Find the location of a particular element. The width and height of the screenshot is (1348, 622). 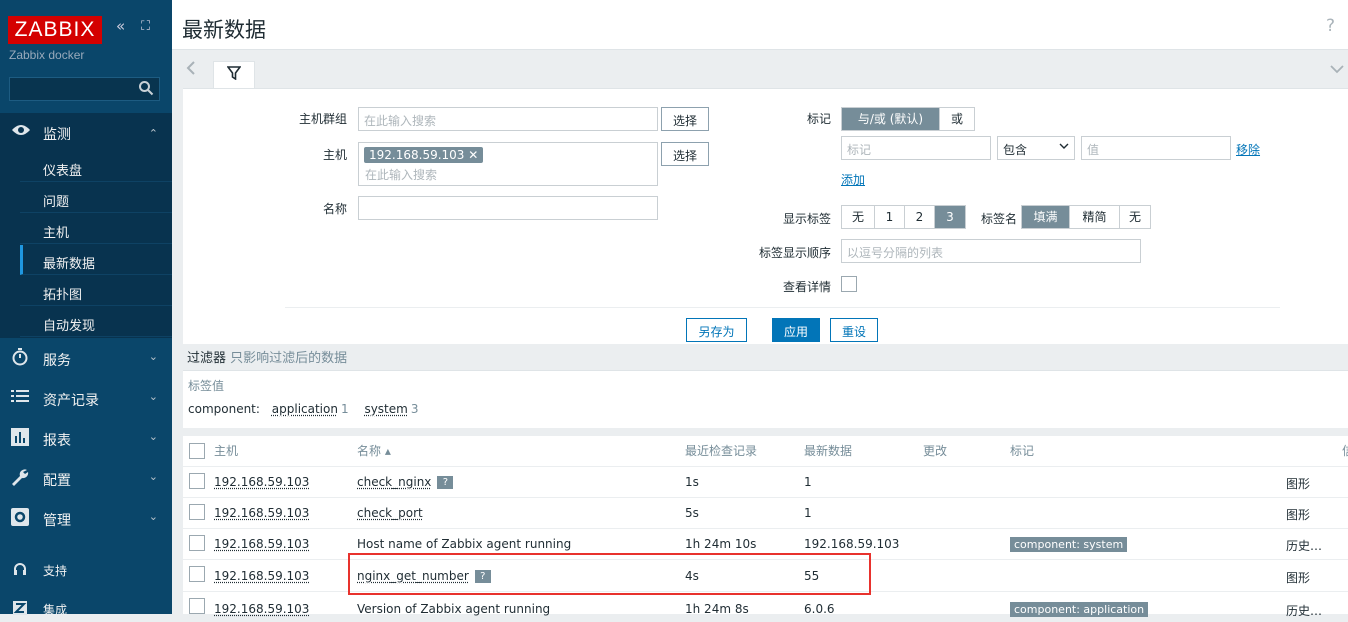

filter-note-main: 过滤器 is located at coordinates (206, 358).